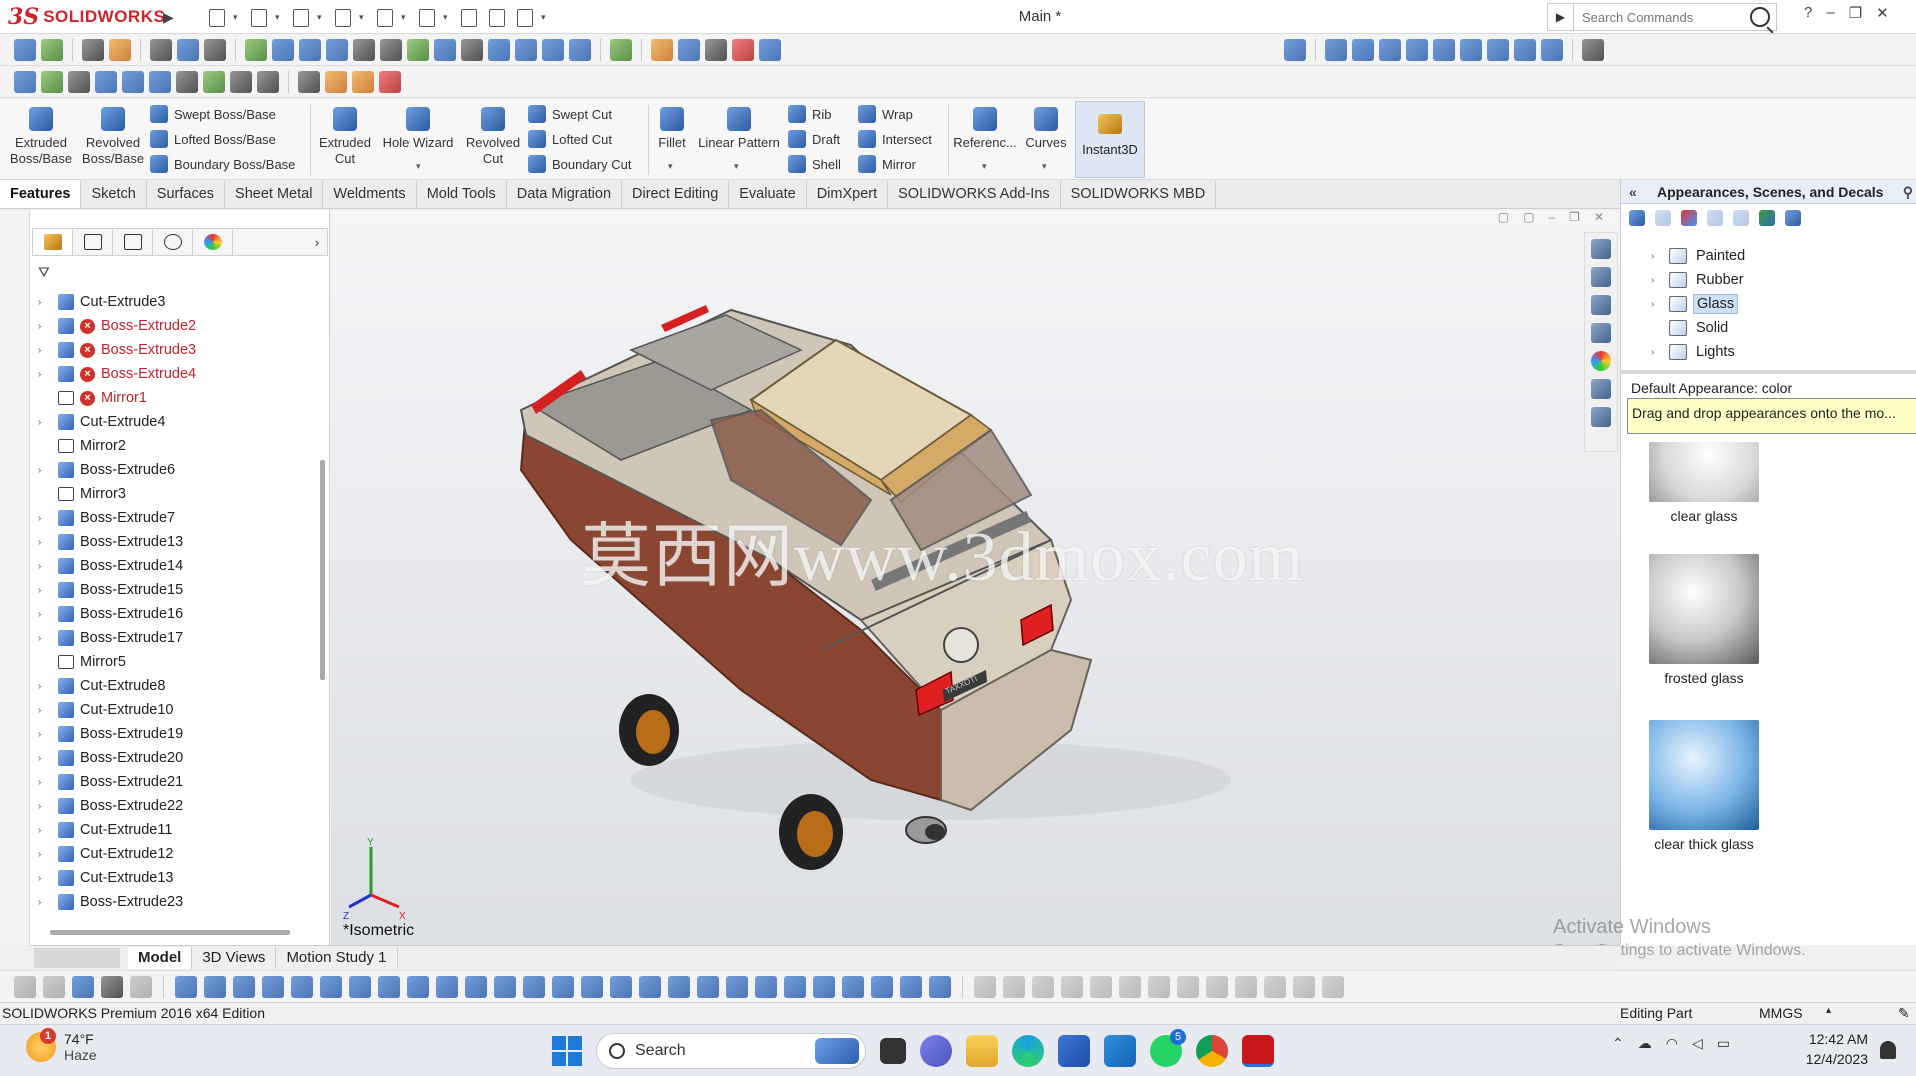 Image resolution: width=1916 pixels, height=1076 pixels. Describe the element at coordinates (524, 17) in the screenshot. I see `options-gear-icon` at that location.